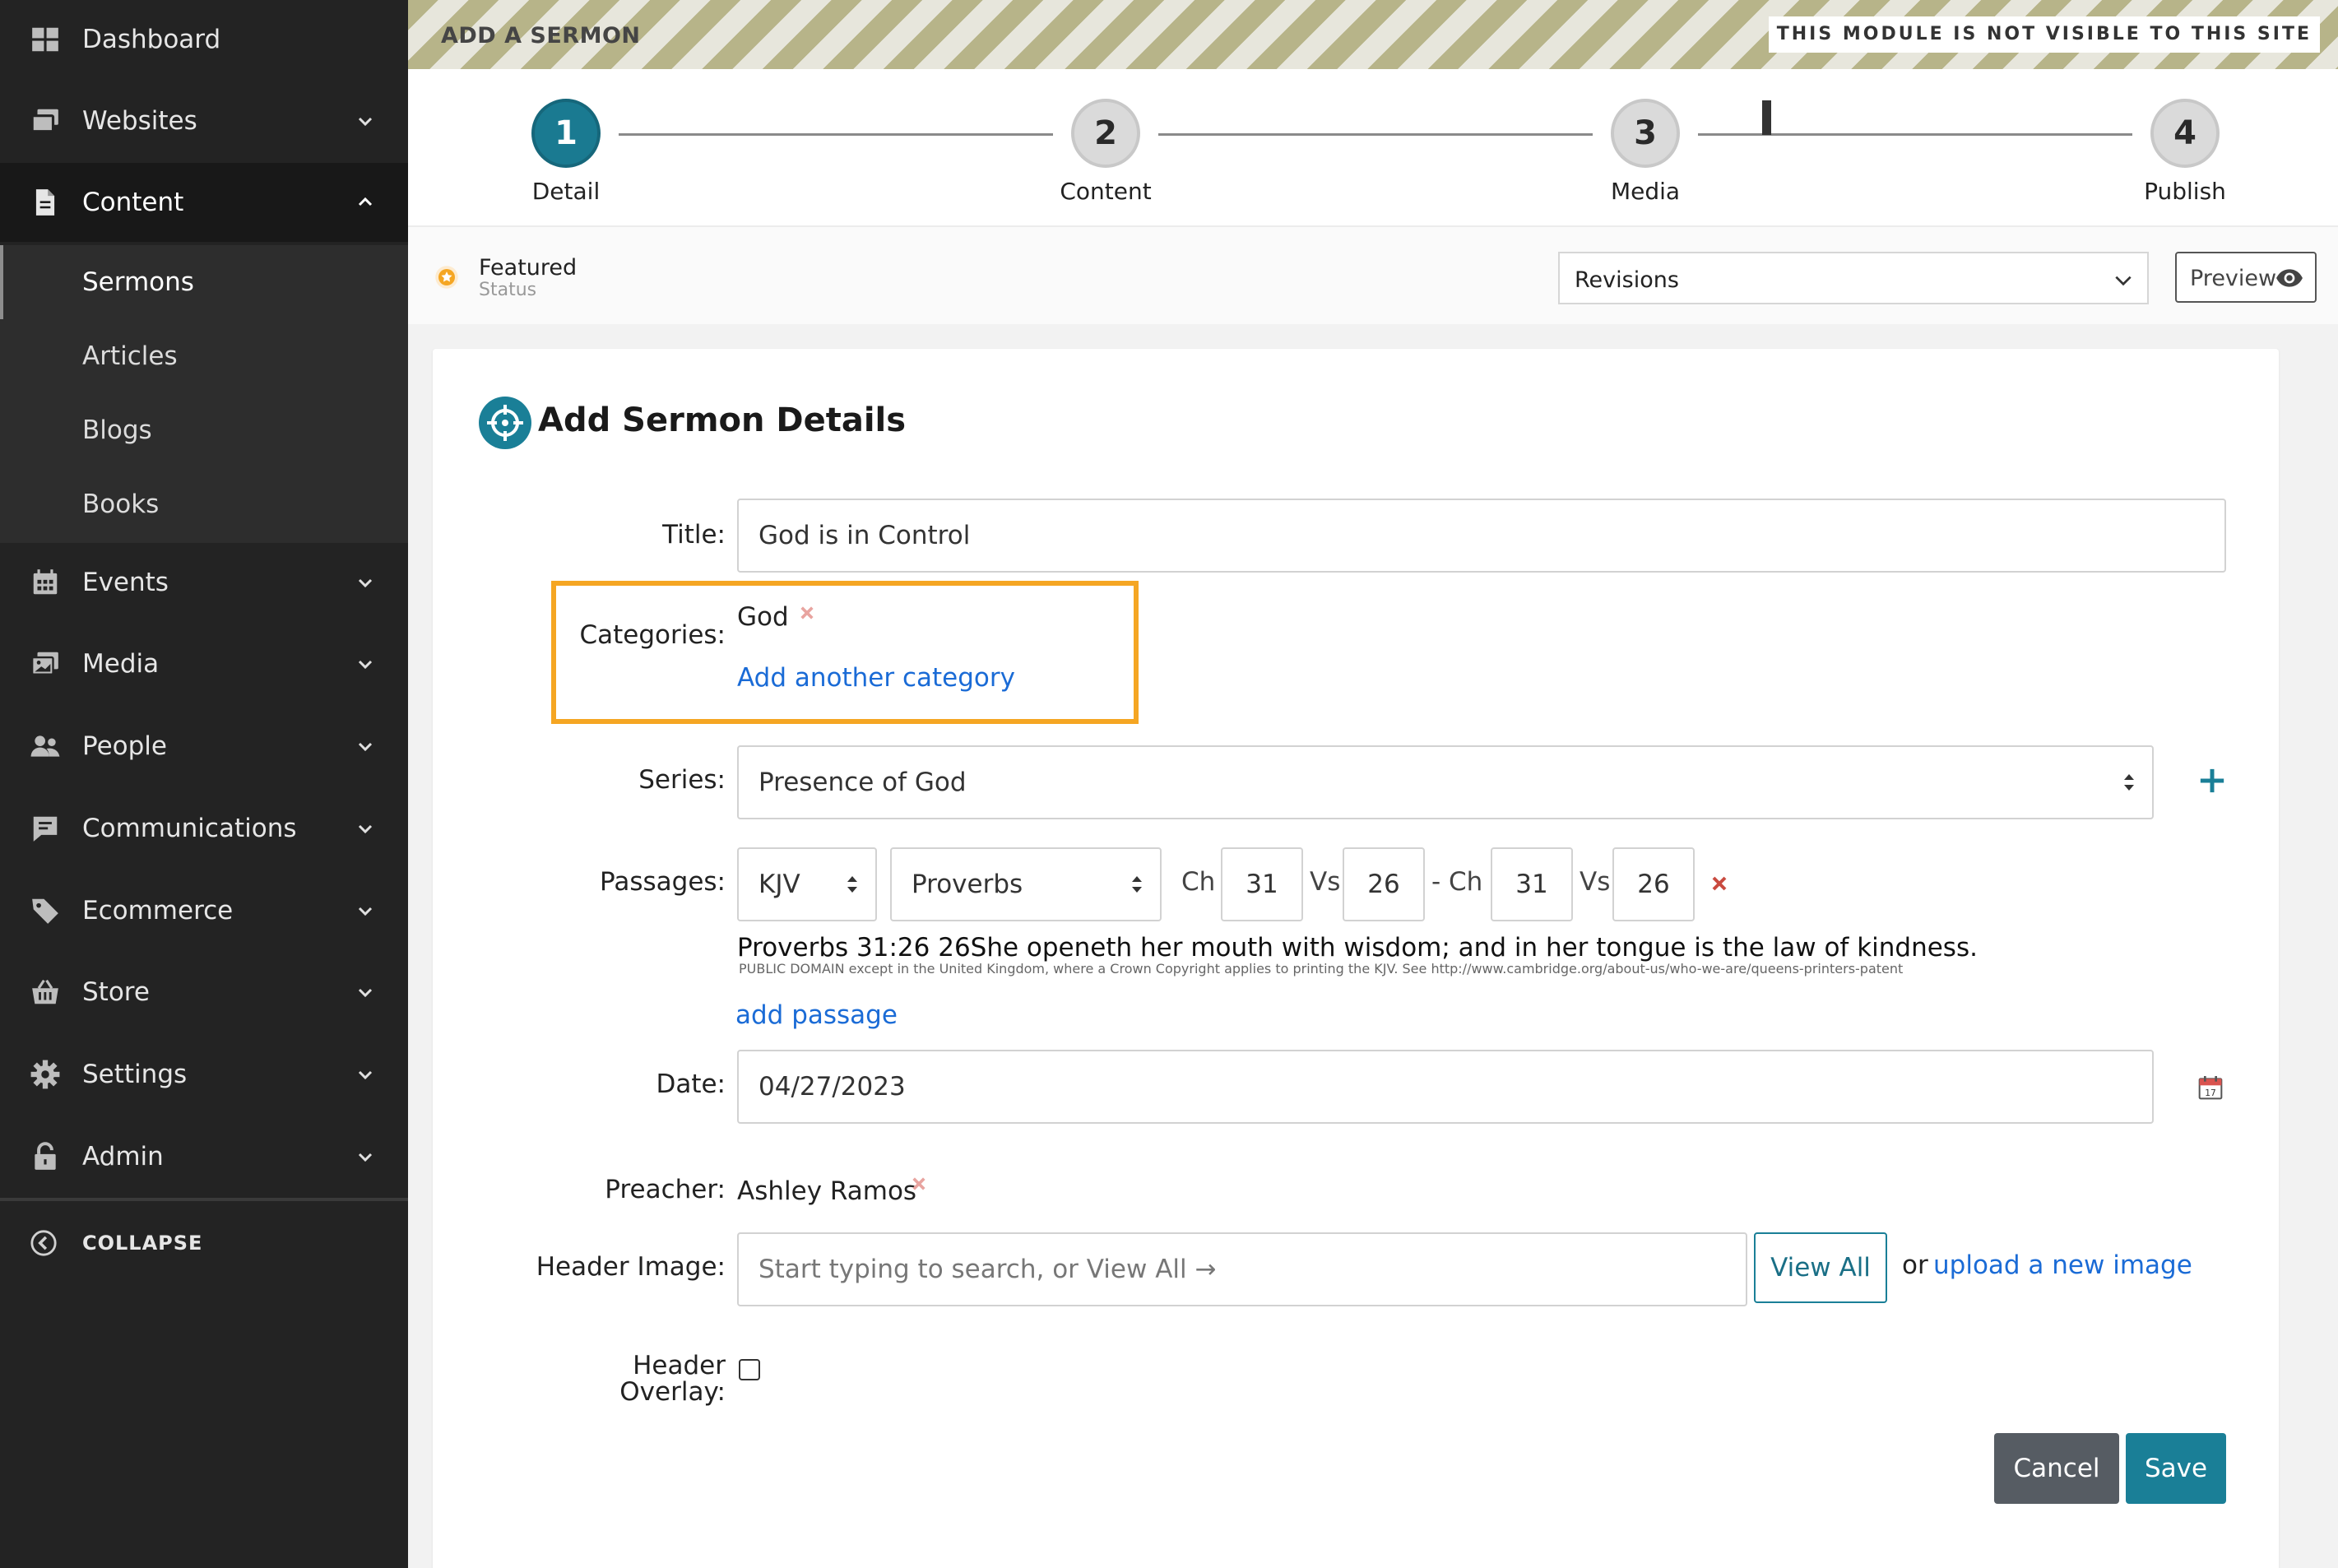  I want to click on revisions-value: Revisions, so click(1627, 280).